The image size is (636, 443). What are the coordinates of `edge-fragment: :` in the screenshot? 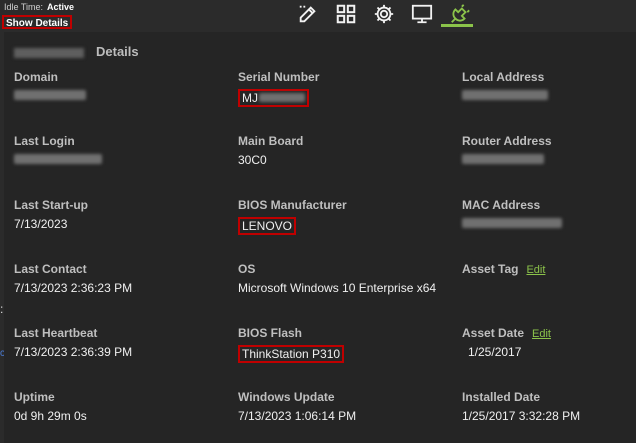 It's located at (2, 309).